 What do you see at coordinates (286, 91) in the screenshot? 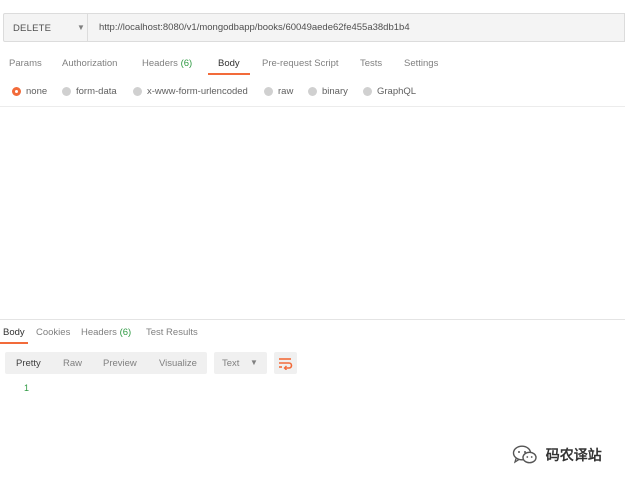
I see `radio-label: raw` at bounding box center [286, 91].